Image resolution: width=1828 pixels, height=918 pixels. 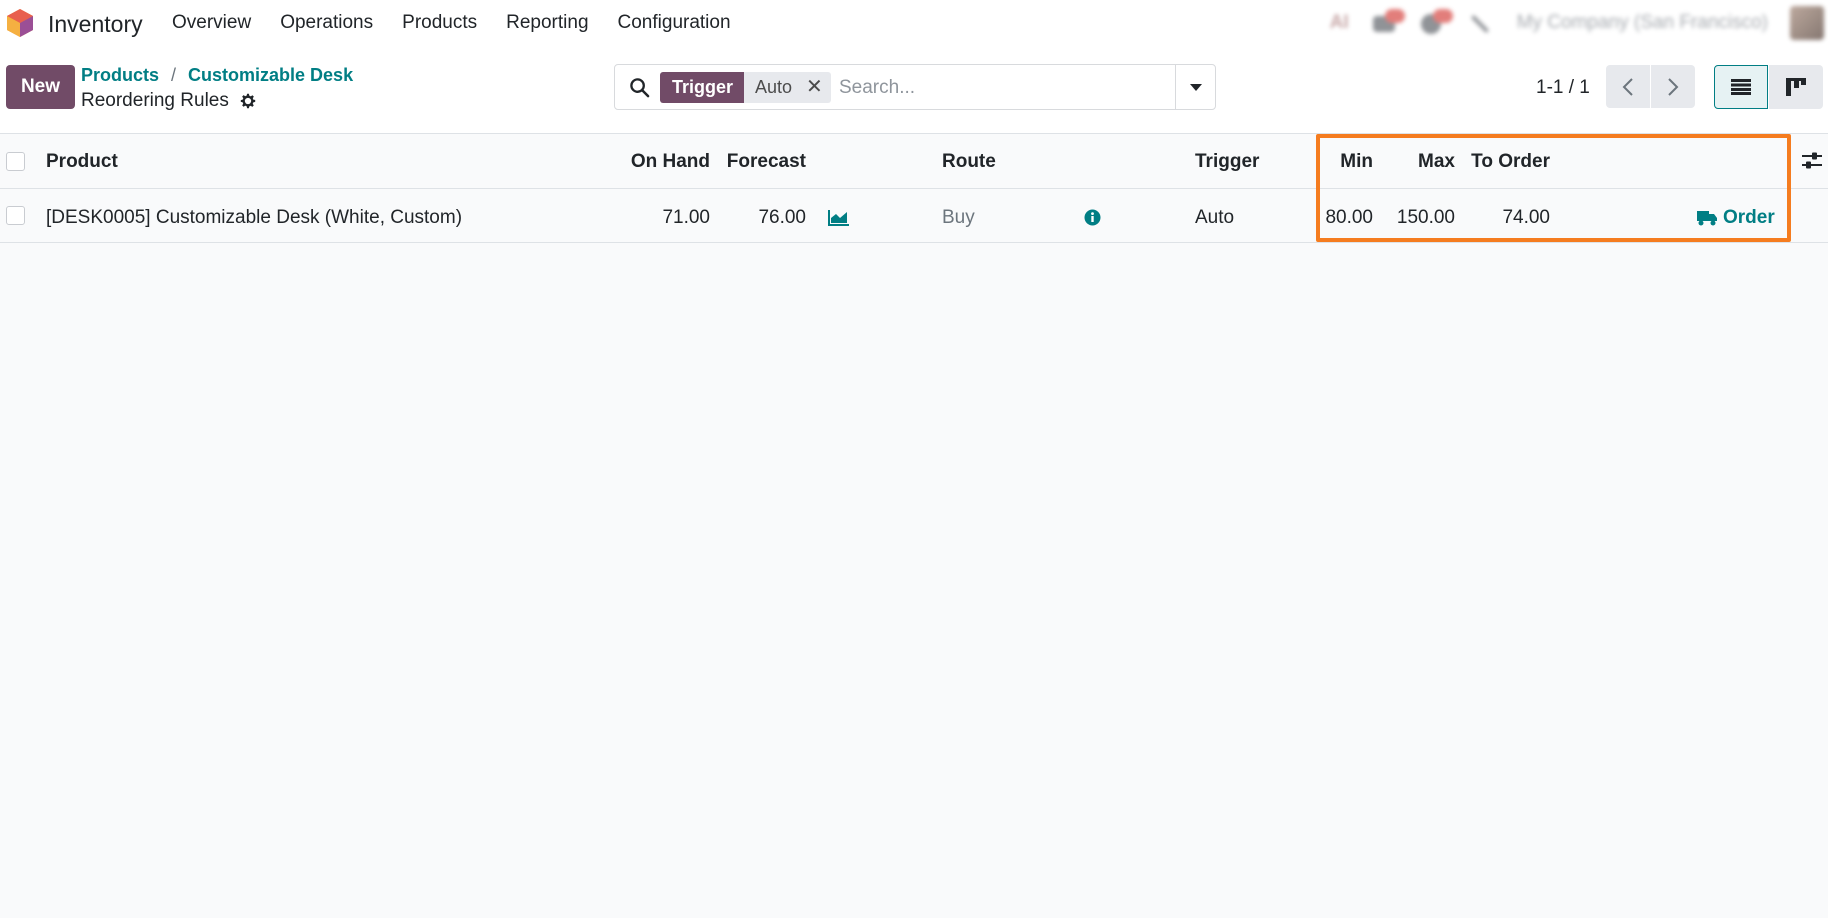 What do you see at coordinates (670, 162) in the screenshot?
I see `column-on-hand: On Hand` at bounding box center [670, 162].